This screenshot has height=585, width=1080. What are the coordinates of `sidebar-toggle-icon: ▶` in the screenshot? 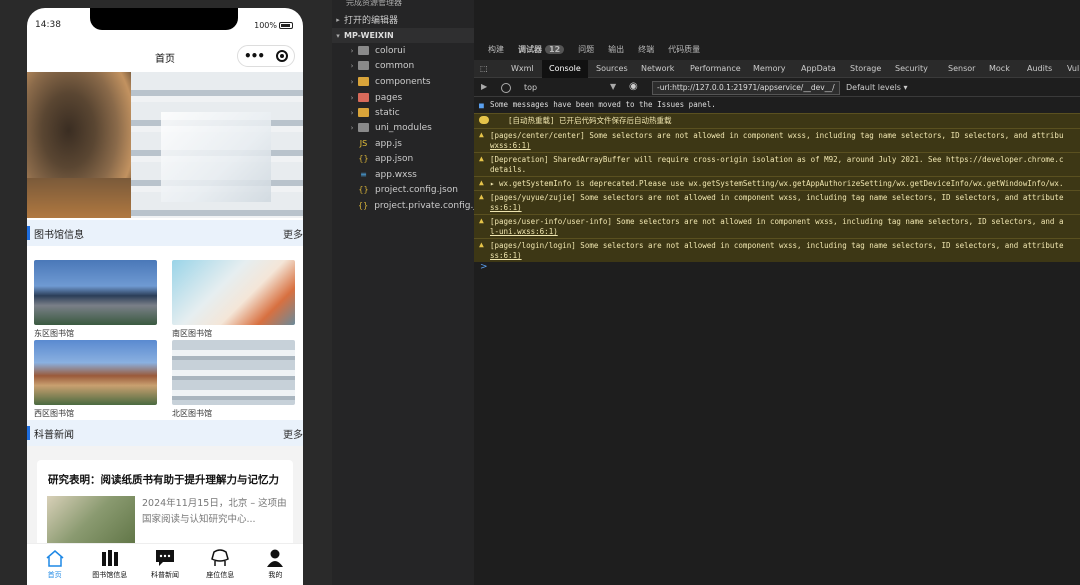 It's located at (484, 86).